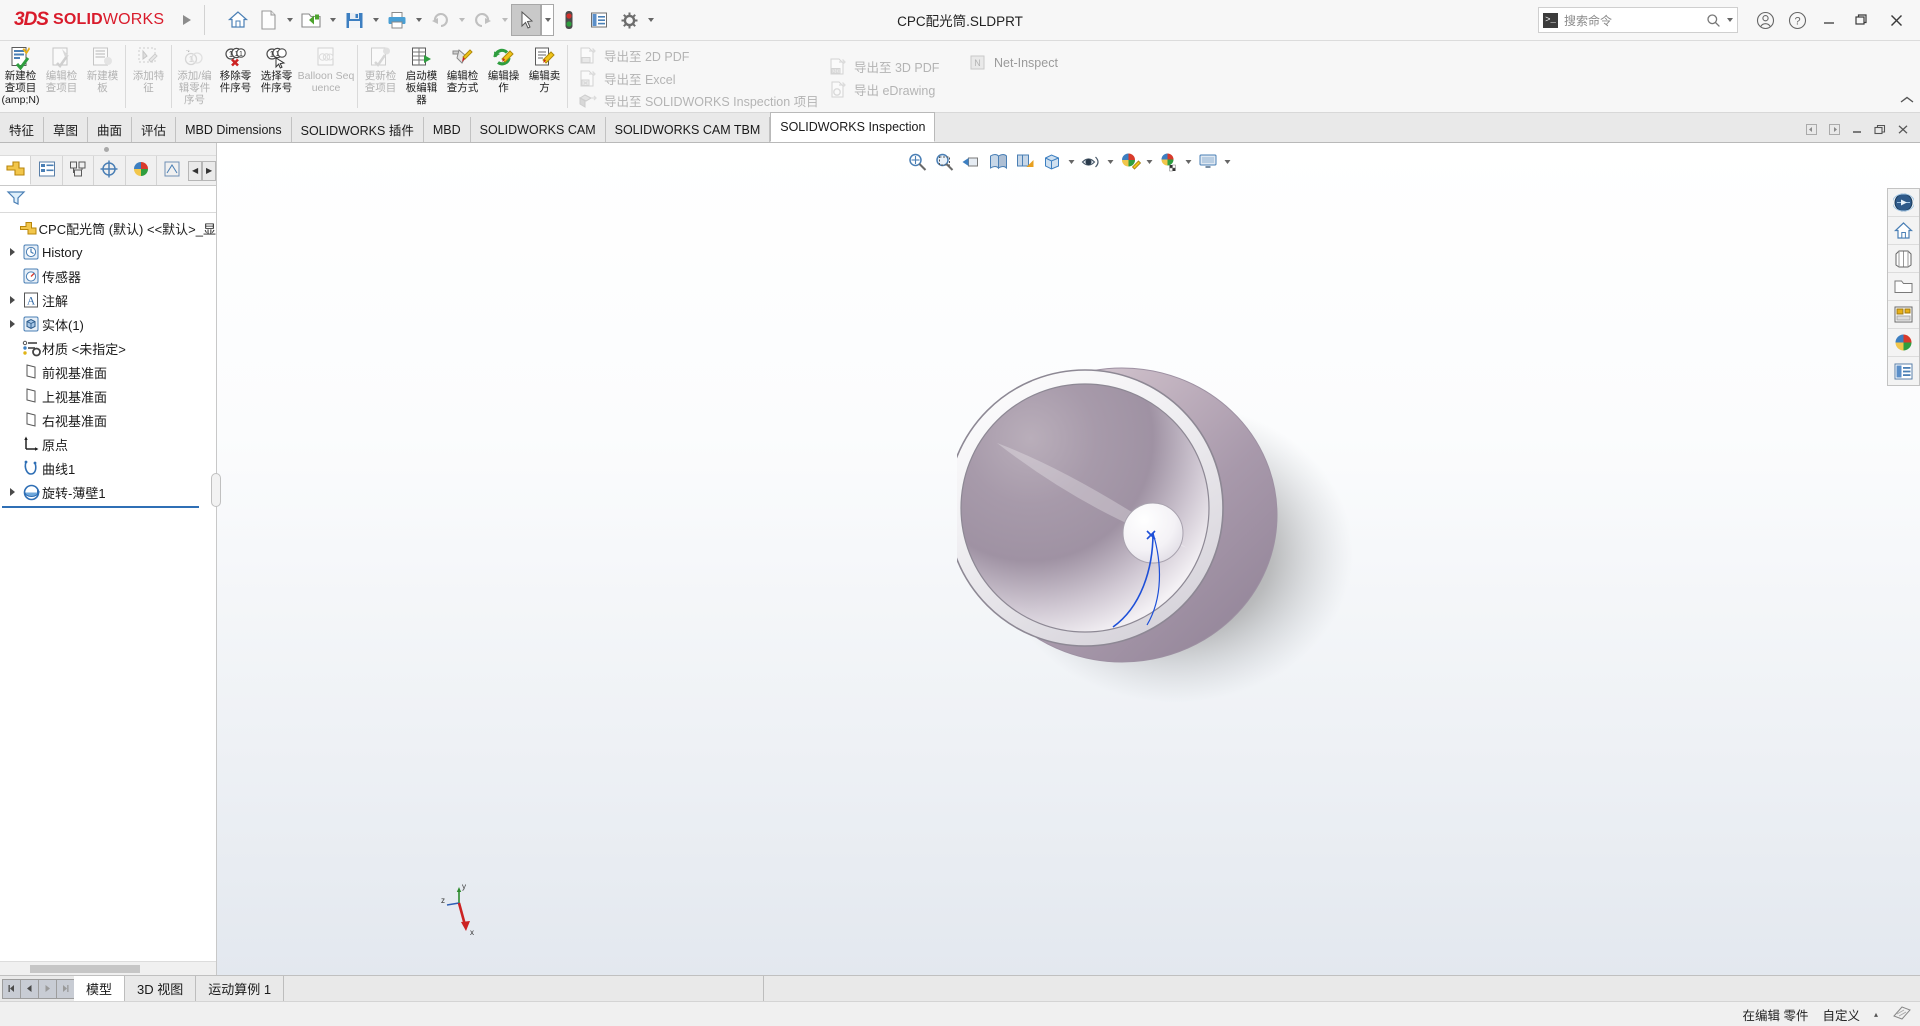  Describe the element at coordinates (332, 20) in the screenshot. I see `open-document-dropdown` at that location.